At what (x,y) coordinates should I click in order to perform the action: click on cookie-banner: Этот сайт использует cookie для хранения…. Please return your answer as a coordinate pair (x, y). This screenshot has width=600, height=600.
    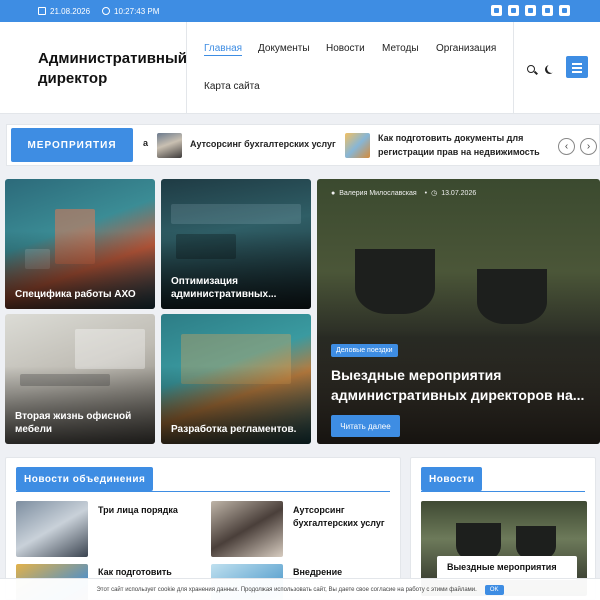
    Looking at the image, I should click on (300, 589).